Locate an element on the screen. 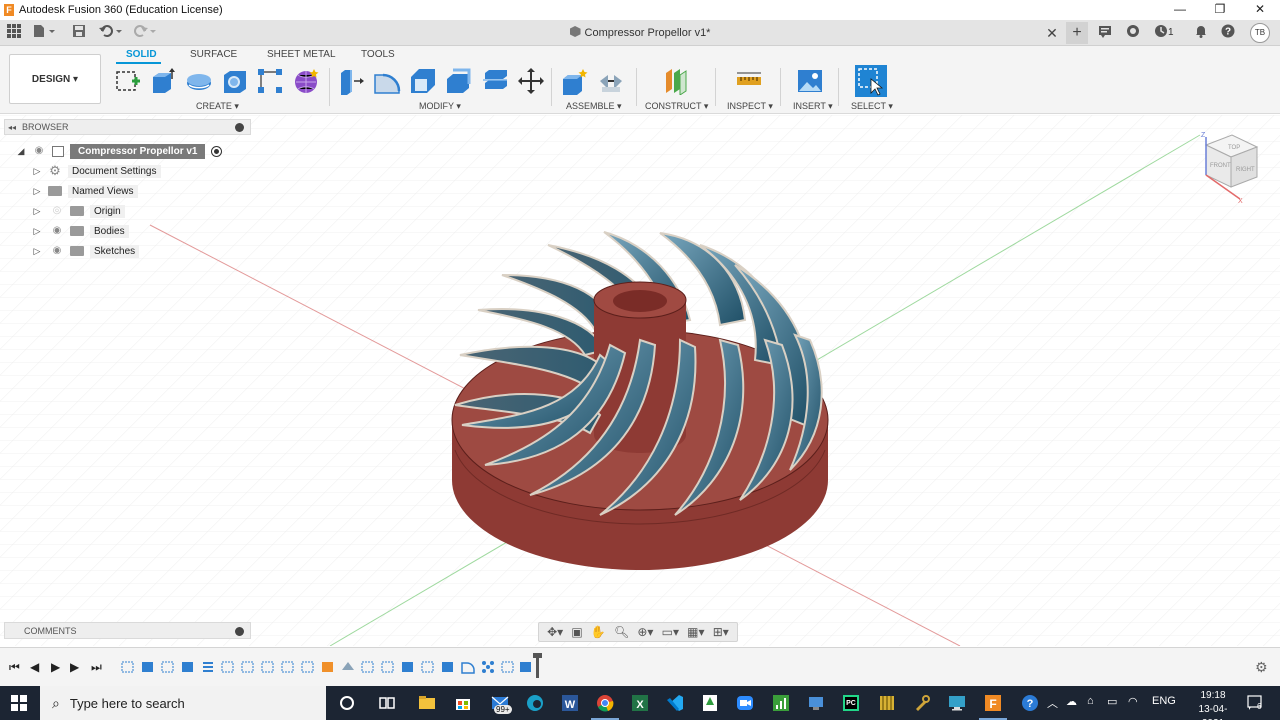 This screenshot has height=720, width=1280. excel-icon: X is located at coordinates (640, 703).